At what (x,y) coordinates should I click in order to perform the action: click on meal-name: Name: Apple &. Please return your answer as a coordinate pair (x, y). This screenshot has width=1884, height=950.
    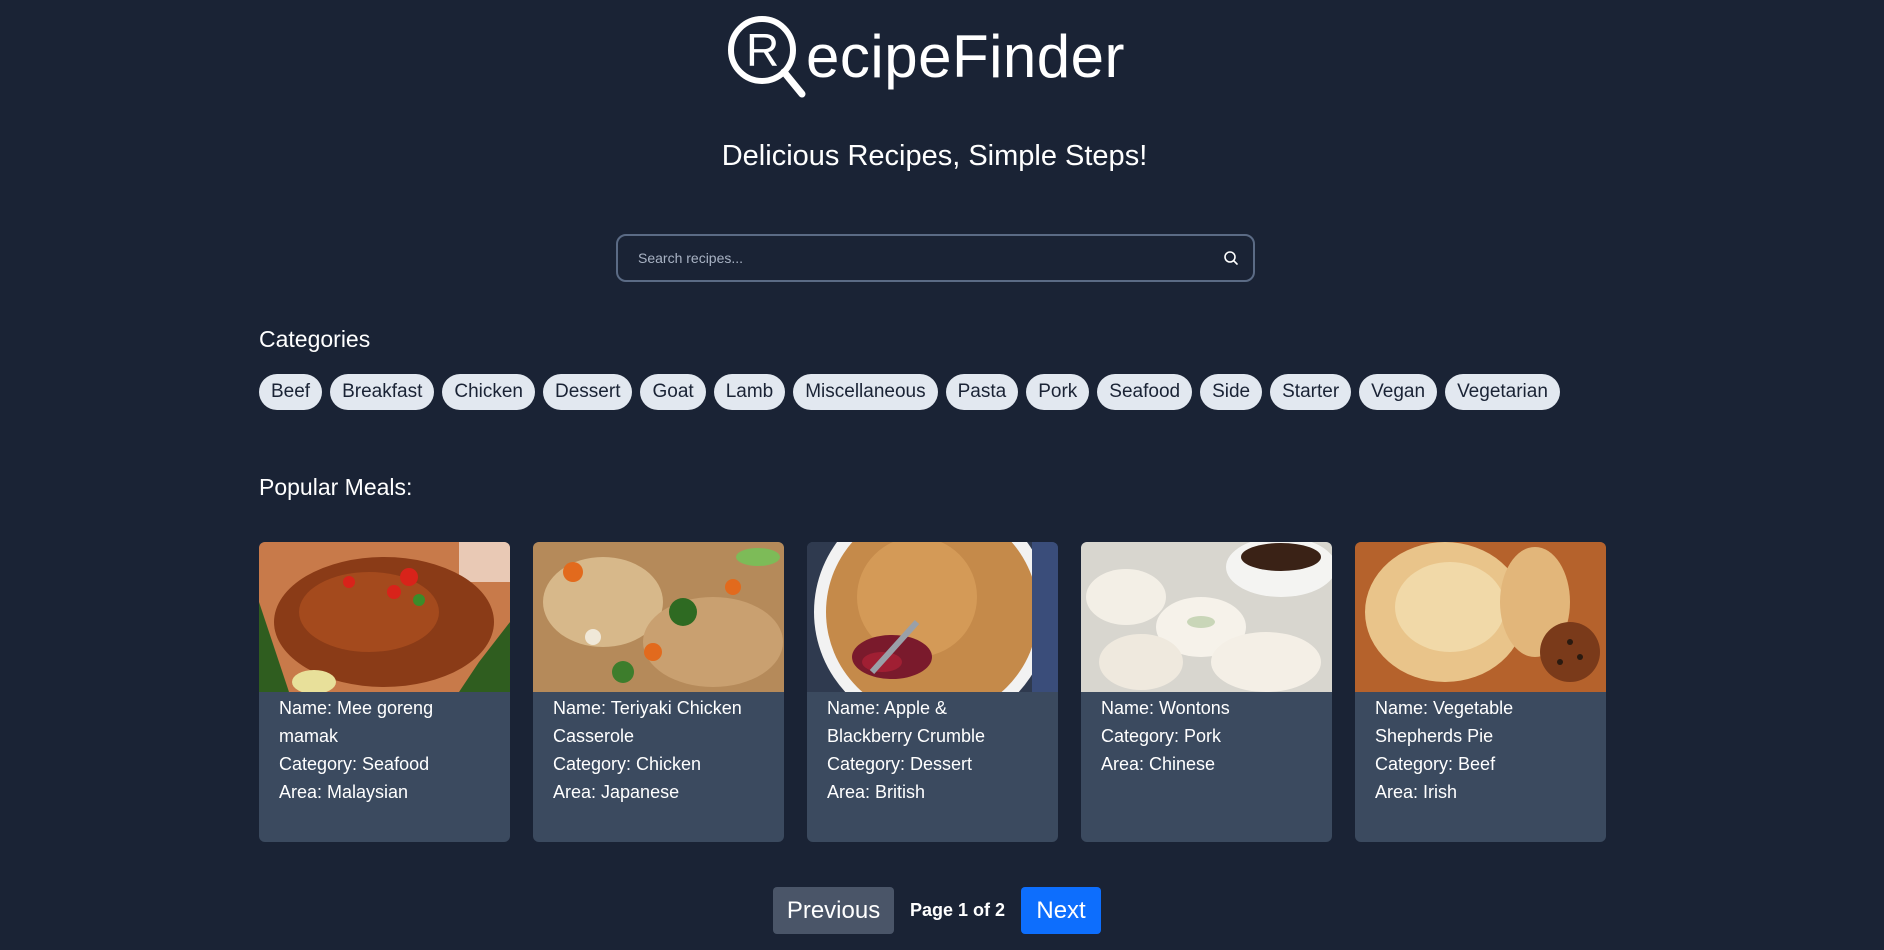
    Looking at the image, I should click on (887, 708).